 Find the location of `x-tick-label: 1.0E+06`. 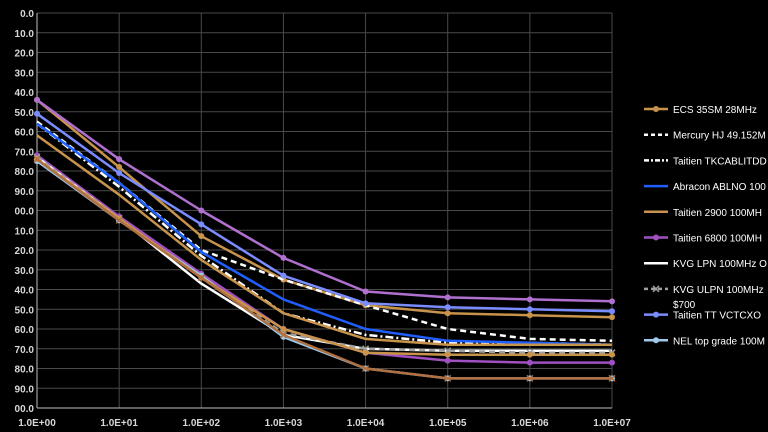

x-tick-label: 1.0E+06 is located at coordinates (530, 423).